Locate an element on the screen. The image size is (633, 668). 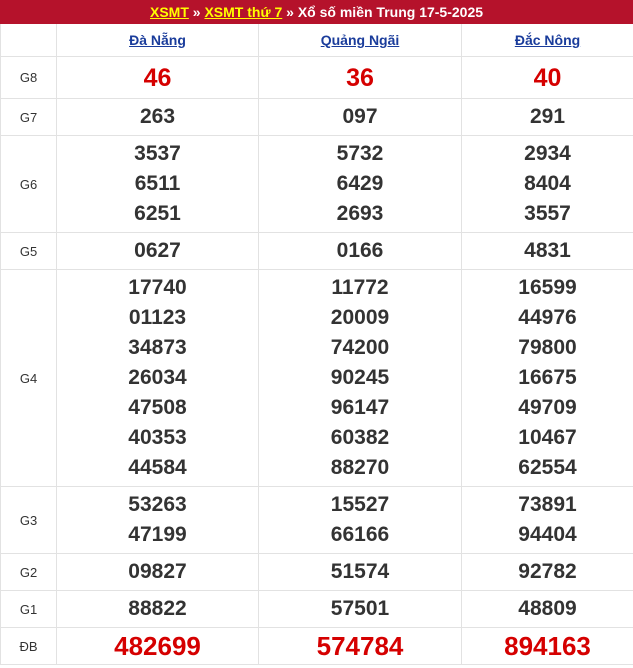
prize-label: G7 is located at coordinates (28, 117).